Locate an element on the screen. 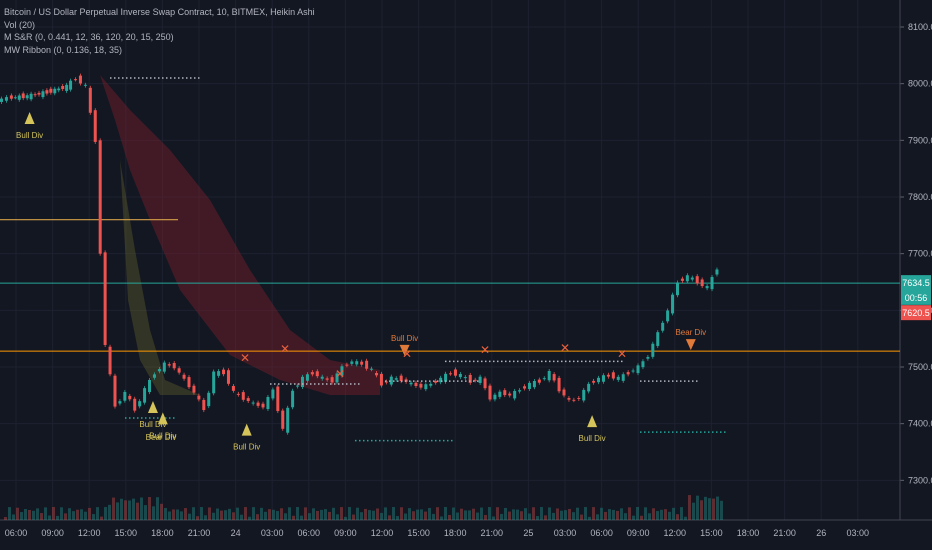  price-tick-label: 8000.0 is located at coordinates (920, 84).